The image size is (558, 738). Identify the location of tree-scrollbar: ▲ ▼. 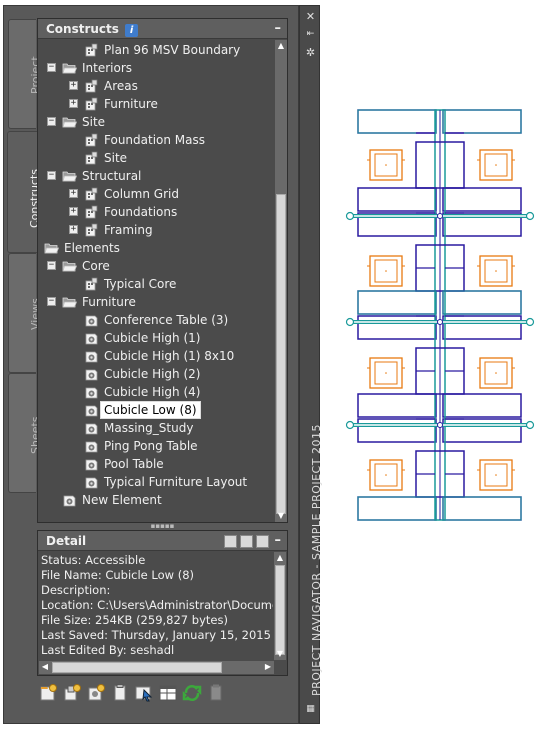
(281, 281).